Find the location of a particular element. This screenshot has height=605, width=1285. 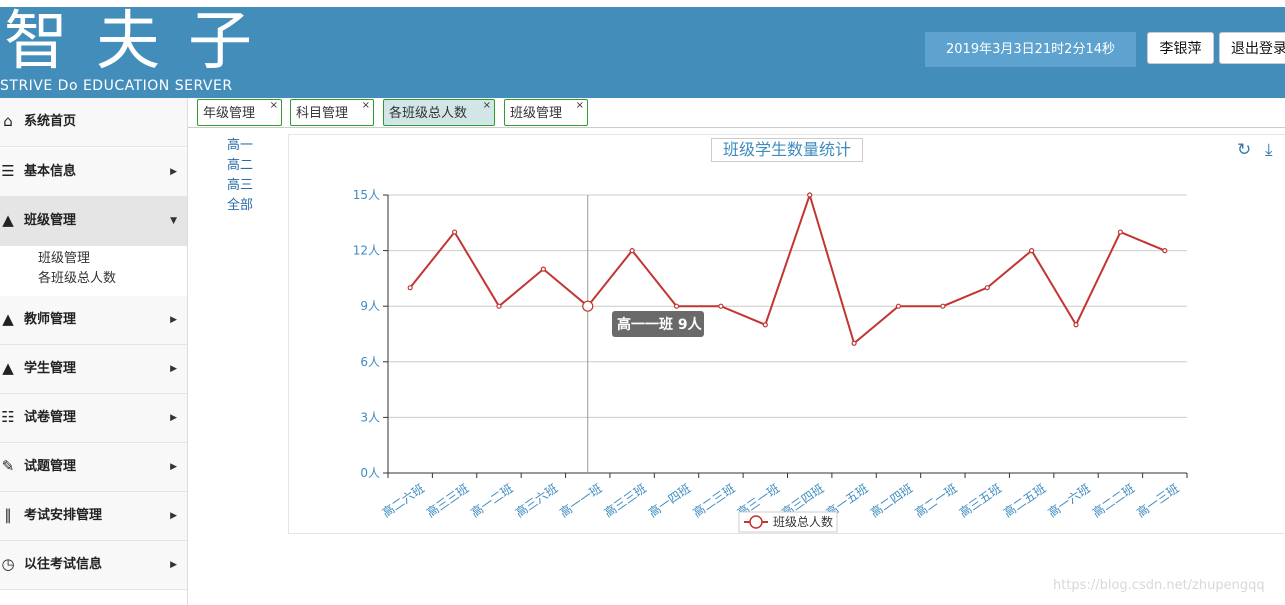

tab-class-totals: 各班级总人数 × is located at coordinates (439, 112).